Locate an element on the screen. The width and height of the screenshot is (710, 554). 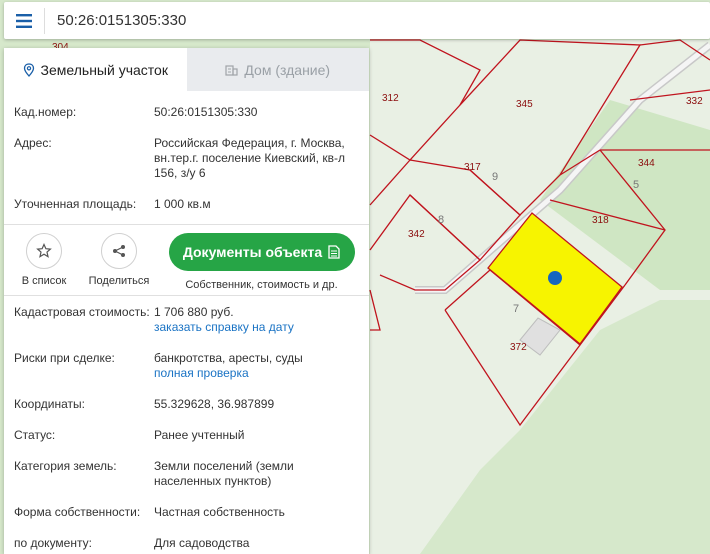
info-value: 55.329628, 36.987899 is located at coordinates (214, 404).